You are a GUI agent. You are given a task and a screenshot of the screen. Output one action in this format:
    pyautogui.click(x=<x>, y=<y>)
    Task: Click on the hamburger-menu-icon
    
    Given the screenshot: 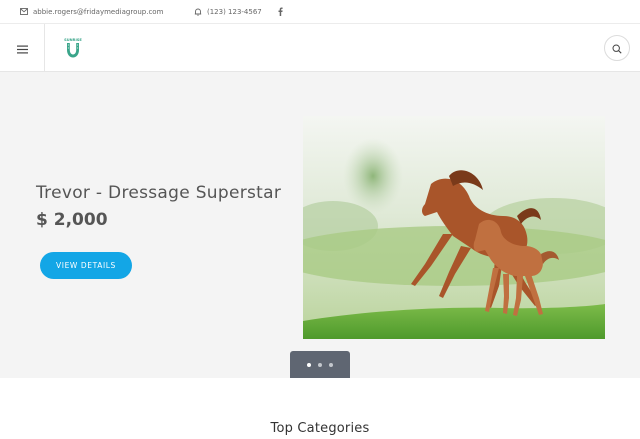 What is the action you would take?
    pyautogui.click(x=22, y=48)
    